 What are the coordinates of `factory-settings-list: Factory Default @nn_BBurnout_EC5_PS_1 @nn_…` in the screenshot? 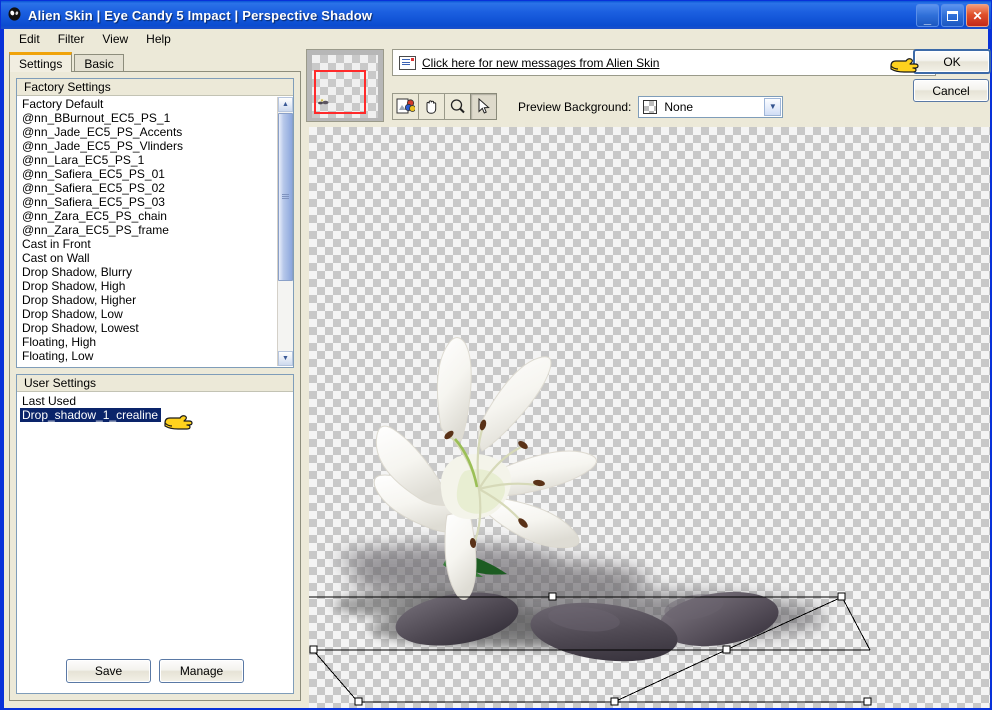 It's located at (155, 231).